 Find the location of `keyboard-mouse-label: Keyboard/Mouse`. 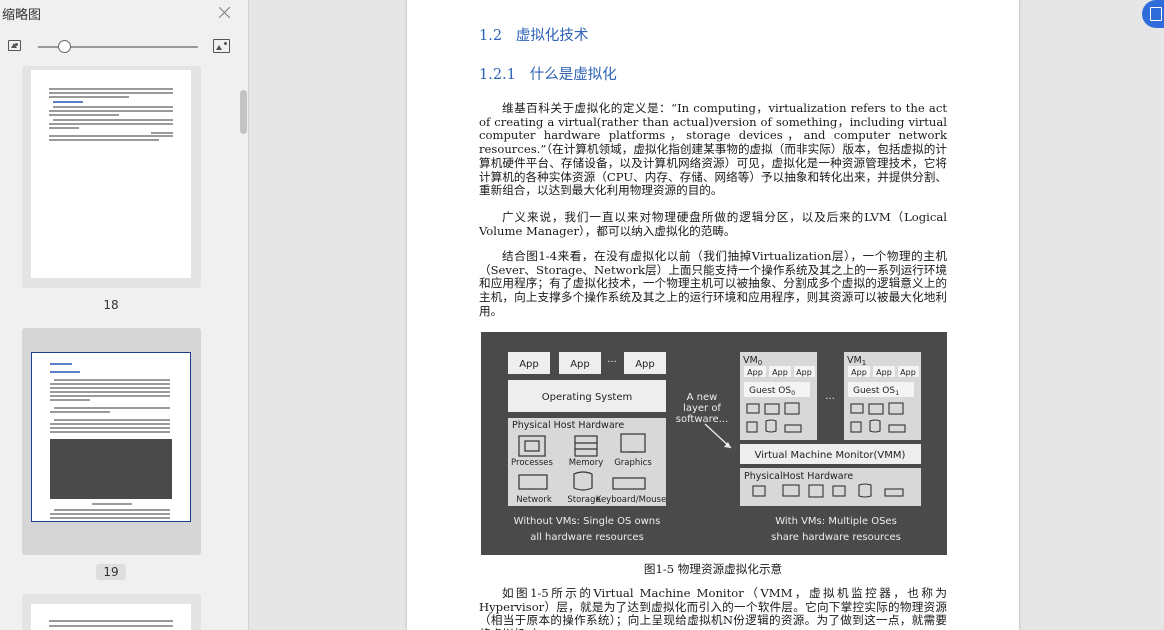

keyboard-mouse-label: Keyboard/Mouse is located at coordinates (631, 500).